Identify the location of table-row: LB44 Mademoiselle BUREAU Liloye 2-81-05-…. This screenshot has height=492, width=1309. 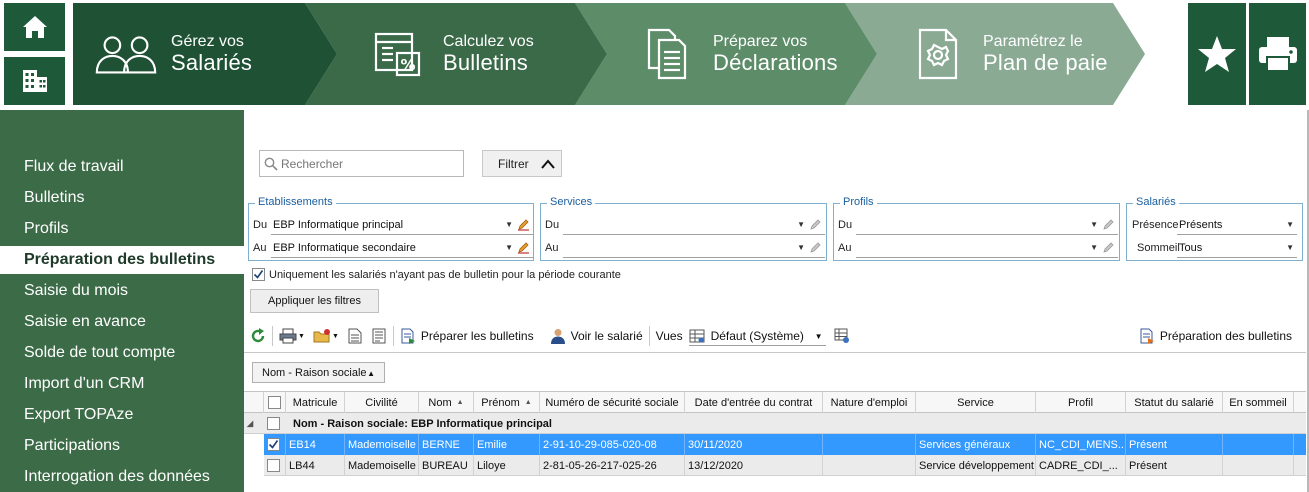
(775, 465).